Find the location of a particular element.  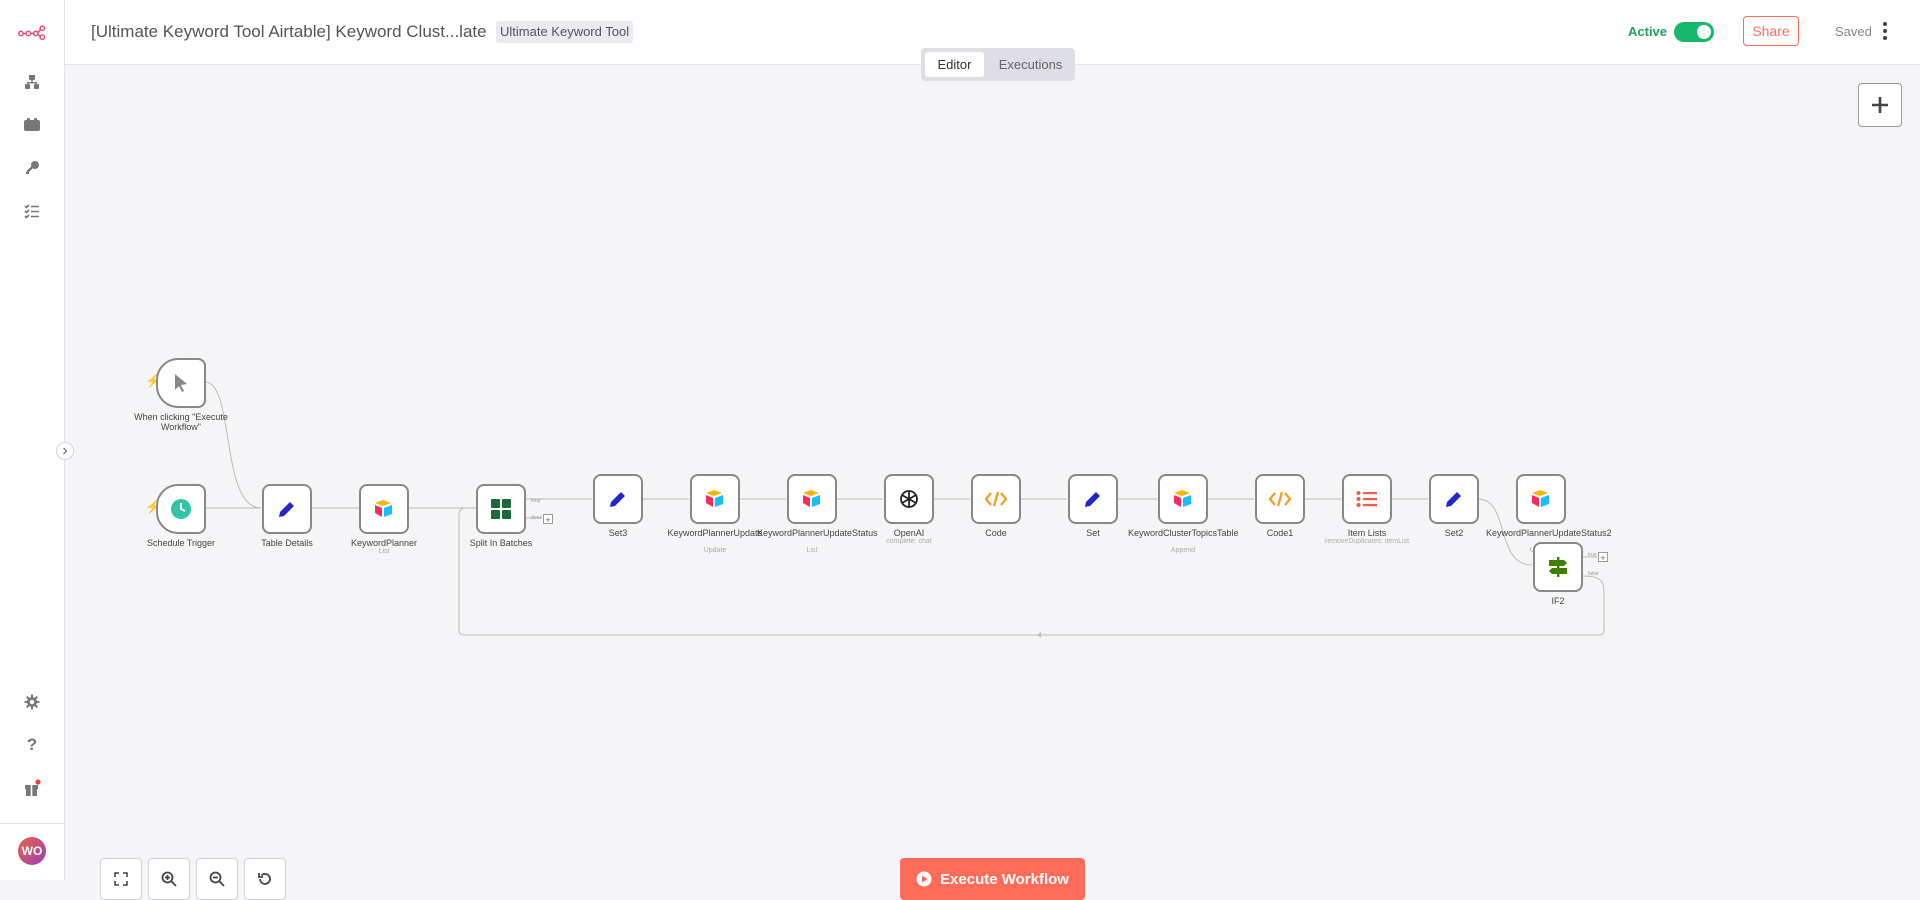

execute-workflow-label: Execute Workflow is located at coordinates (1004, 879).